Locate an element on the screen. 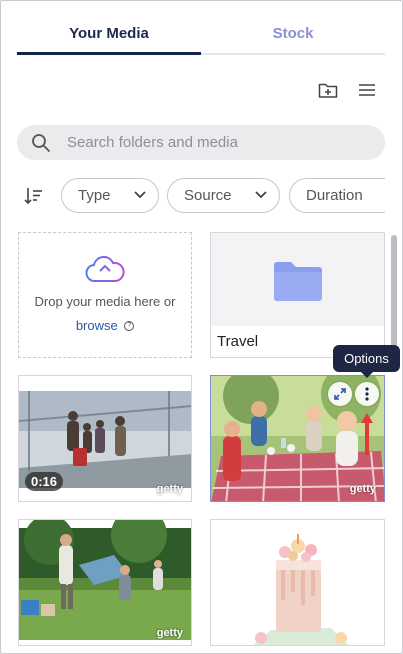 This screenshot has width=403, height=654. new-folder-button is located at coordinates (328, 90).